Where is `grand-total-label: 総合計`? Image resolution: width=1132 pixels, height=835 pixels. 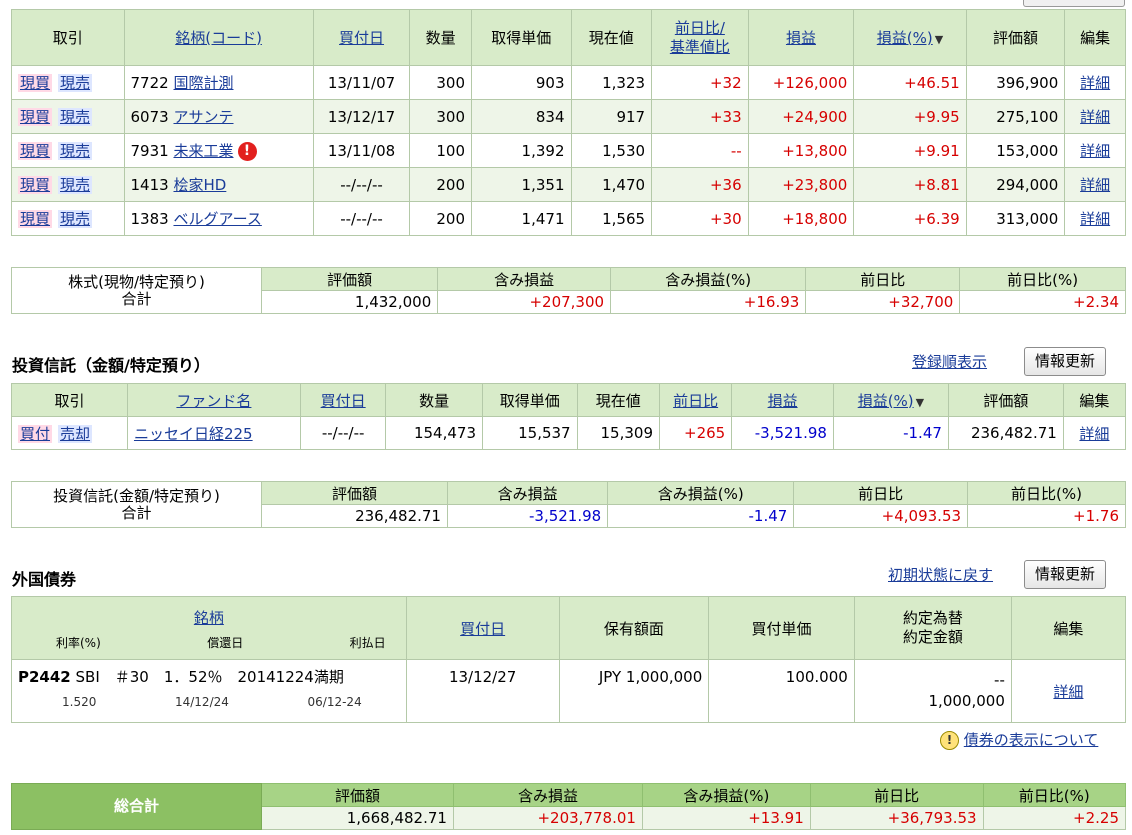
grand-total-label: 総合計 is located at coordinates (136, 806).